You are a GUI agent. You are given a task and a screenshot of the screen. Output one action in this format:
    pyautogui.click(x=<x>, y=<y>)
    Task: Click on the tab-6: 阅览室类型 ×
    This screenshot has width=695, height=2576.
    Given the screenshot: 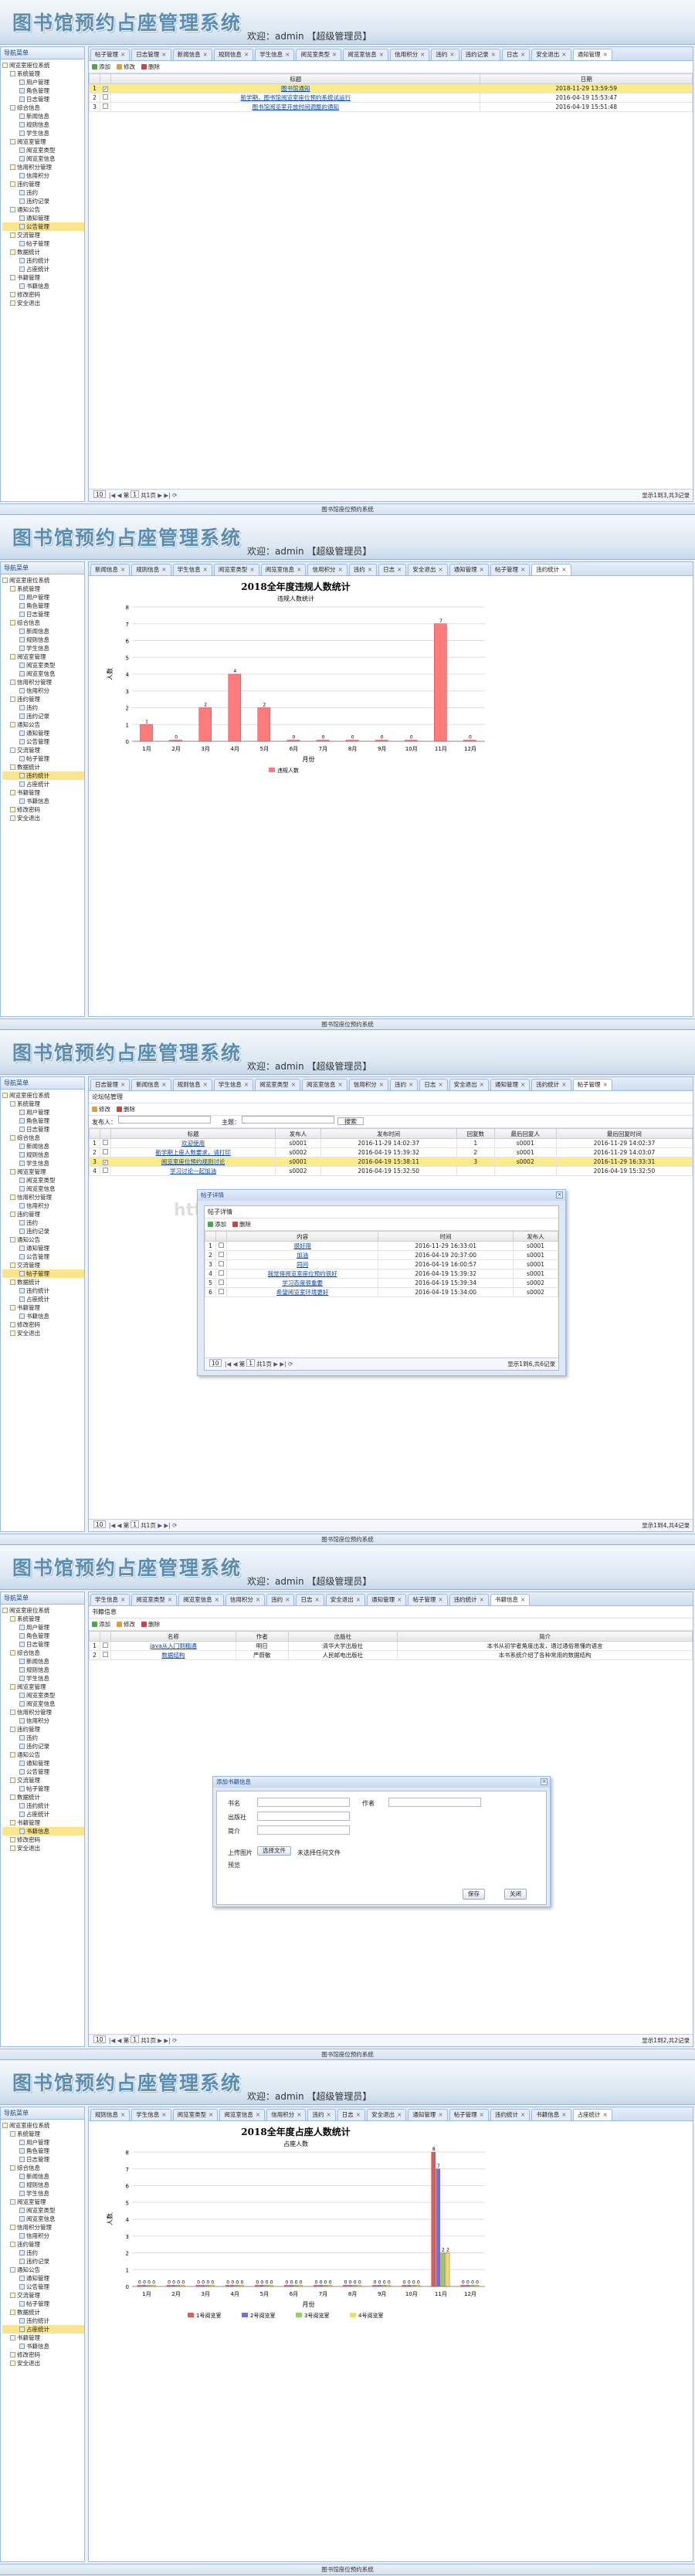 What is the action you would take?
    pyautogui.click(x=319, y=54)
    